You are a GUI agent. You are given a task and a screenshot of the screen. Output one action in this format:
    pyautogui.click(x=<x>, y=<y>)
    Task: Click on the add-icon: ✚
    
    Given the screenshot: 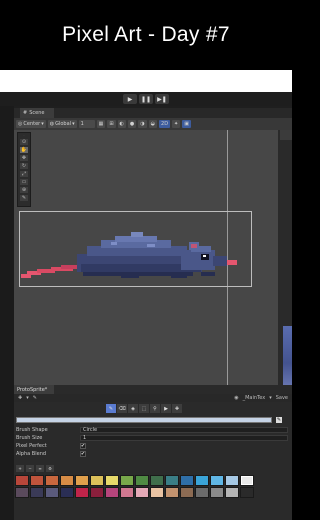 What is the action you would take?
    pyautogui.click(x=20, y=398)
    